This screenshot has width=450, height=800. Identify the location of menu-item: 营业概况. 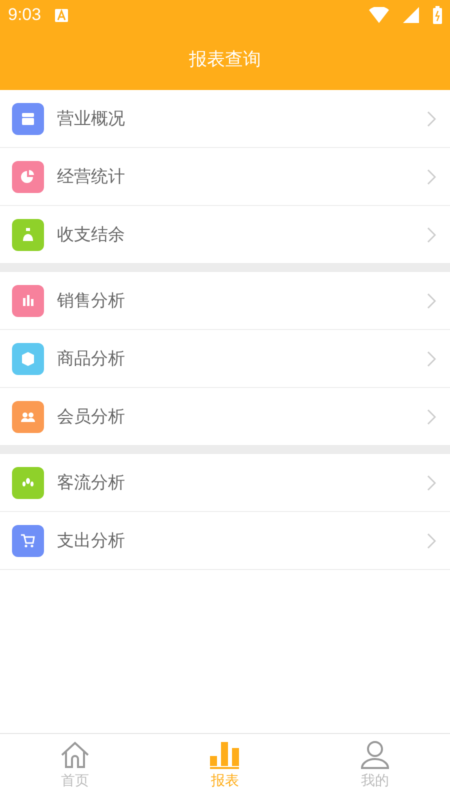
(225, 118).